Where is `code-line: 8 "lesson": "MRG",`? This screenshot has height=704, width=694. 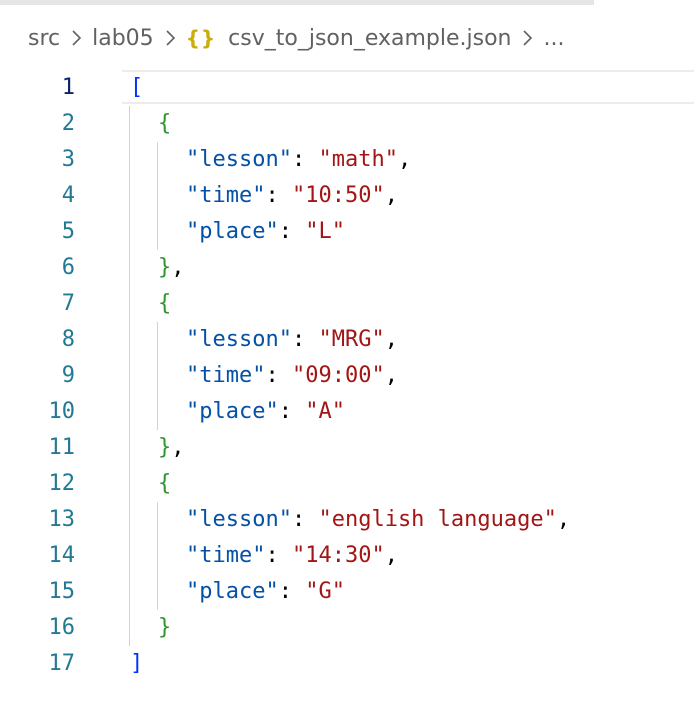
code-line: 8 "lesson": "MRG", is located at coordinates (347, 339).